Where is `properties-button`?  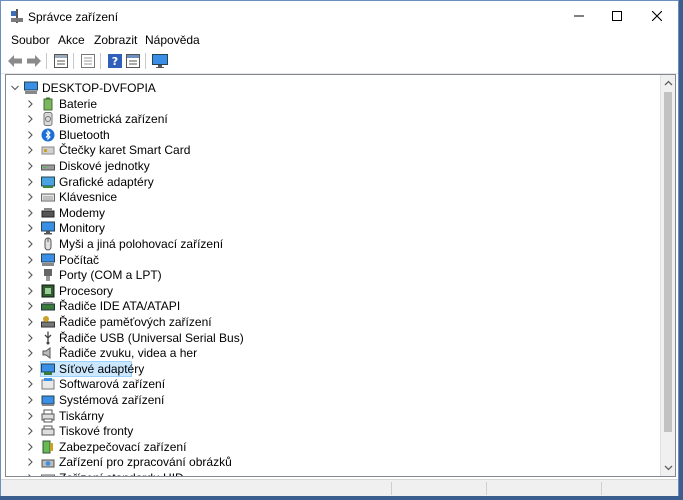
properties-button is located at coordinates (61, 61).